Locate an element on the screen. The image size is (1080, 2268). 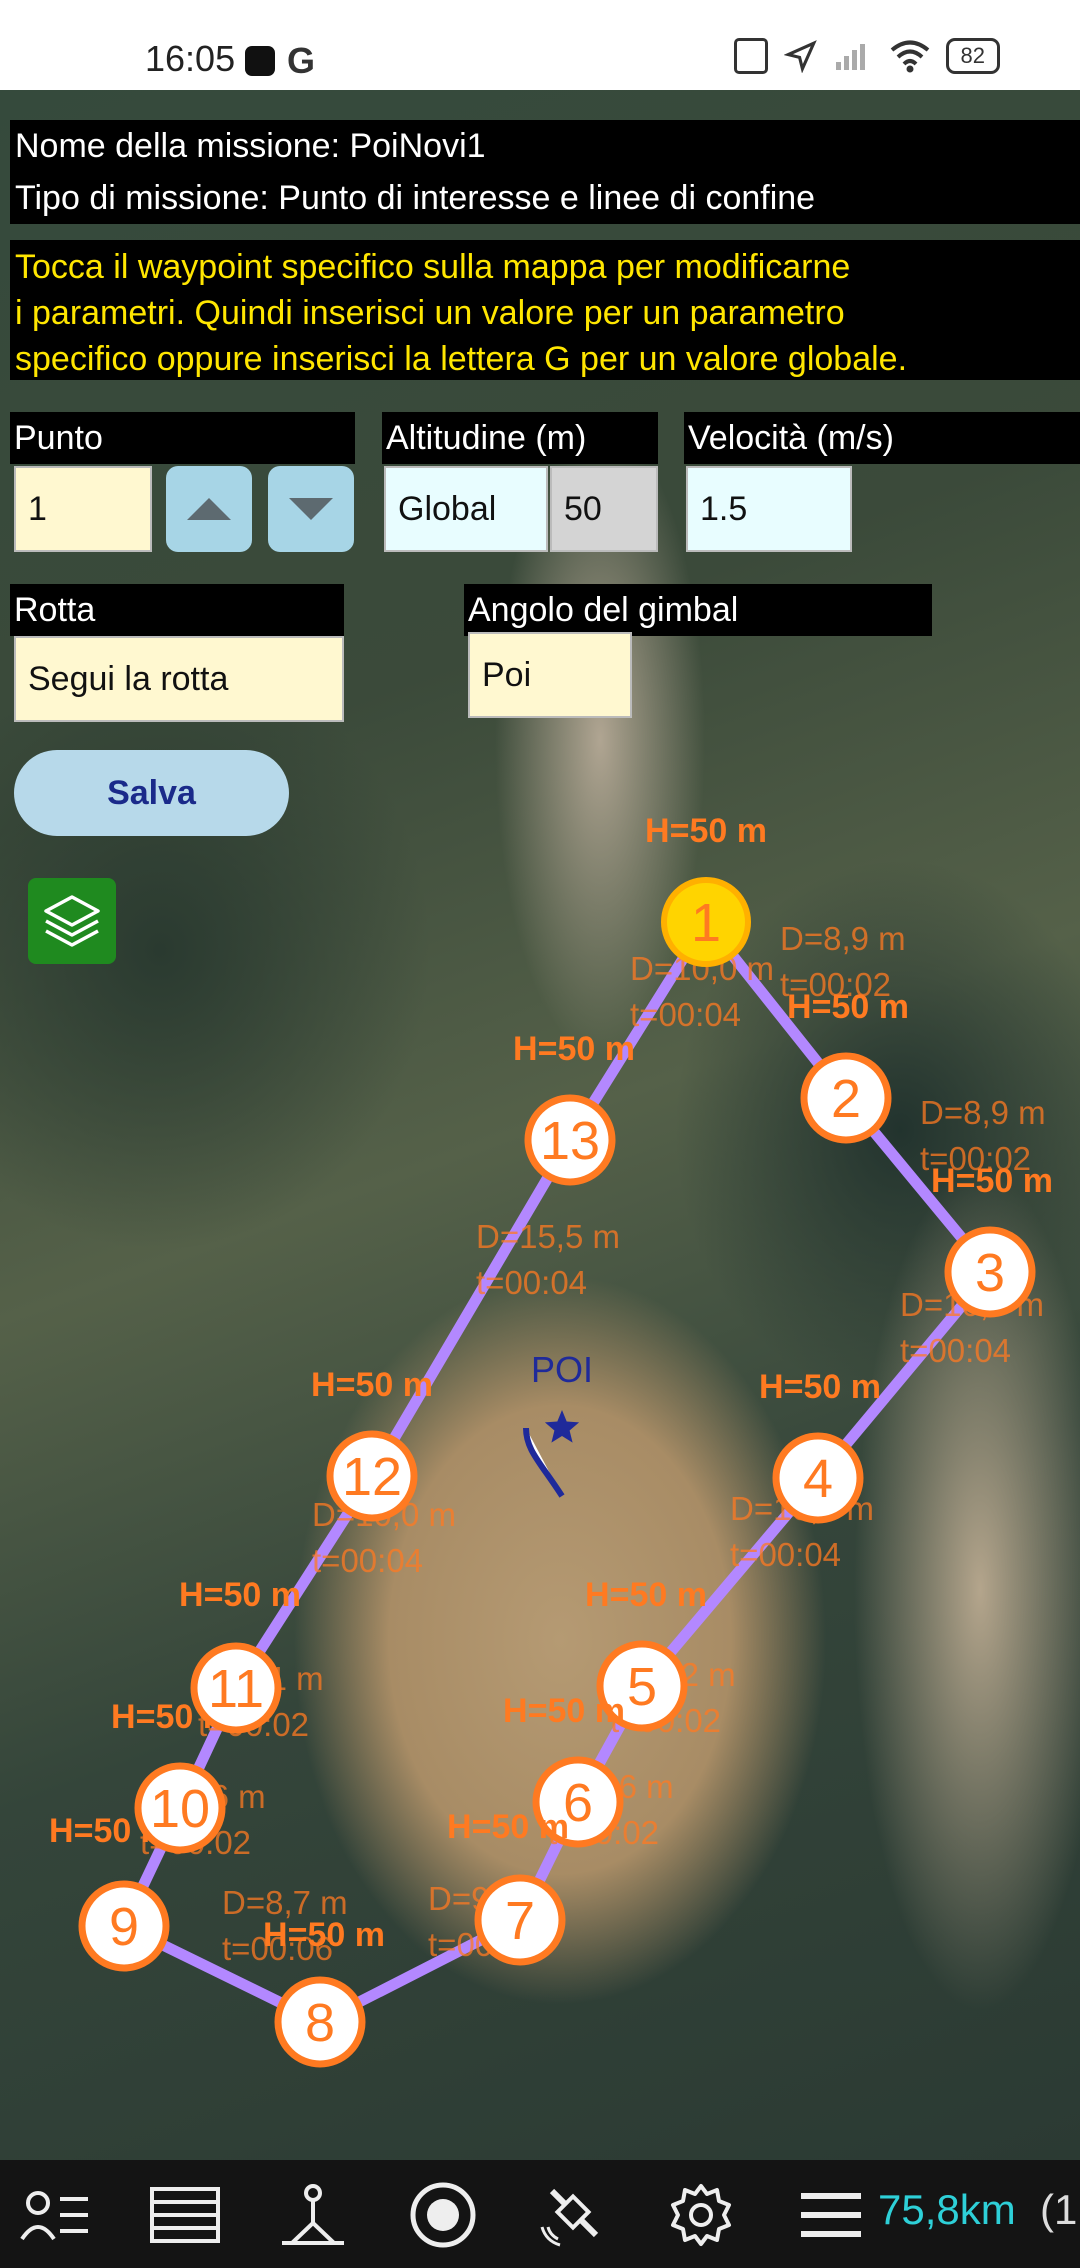
star-icon is located at coordinates (562, 1426).